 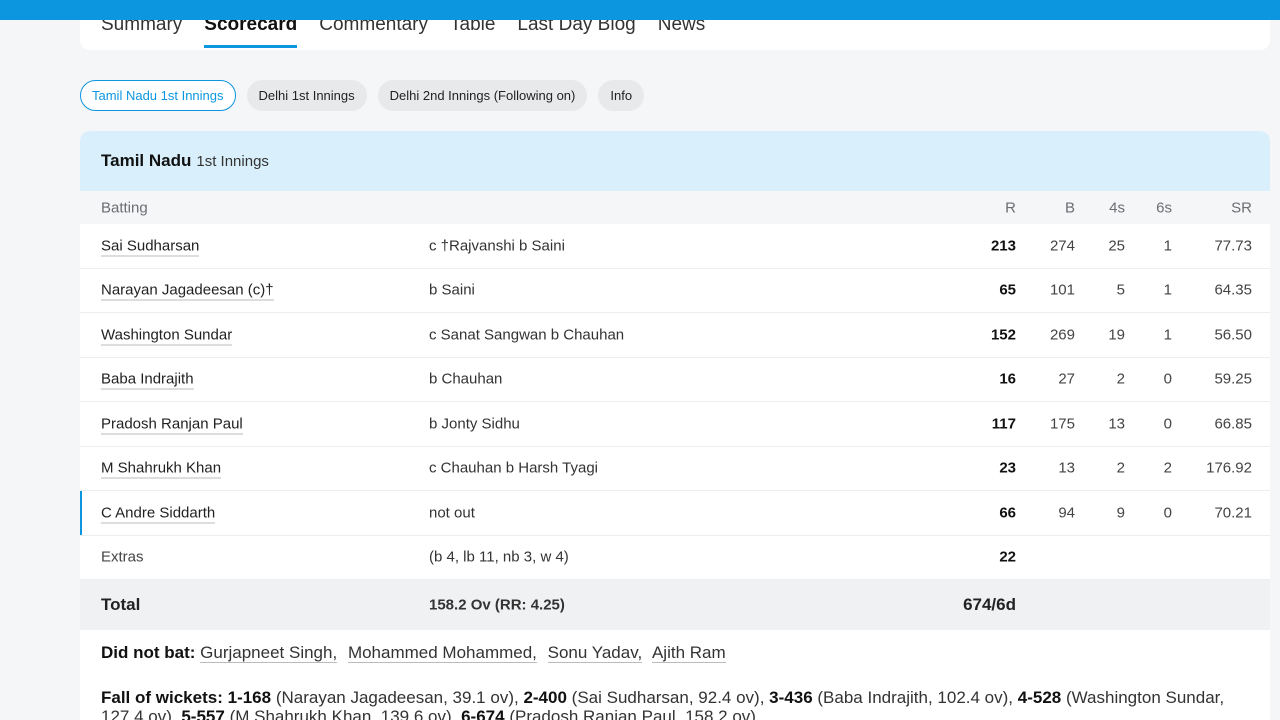 I want to click on fall-of-wickets-label: Fall of wickets:, so click(x=162, y=697).